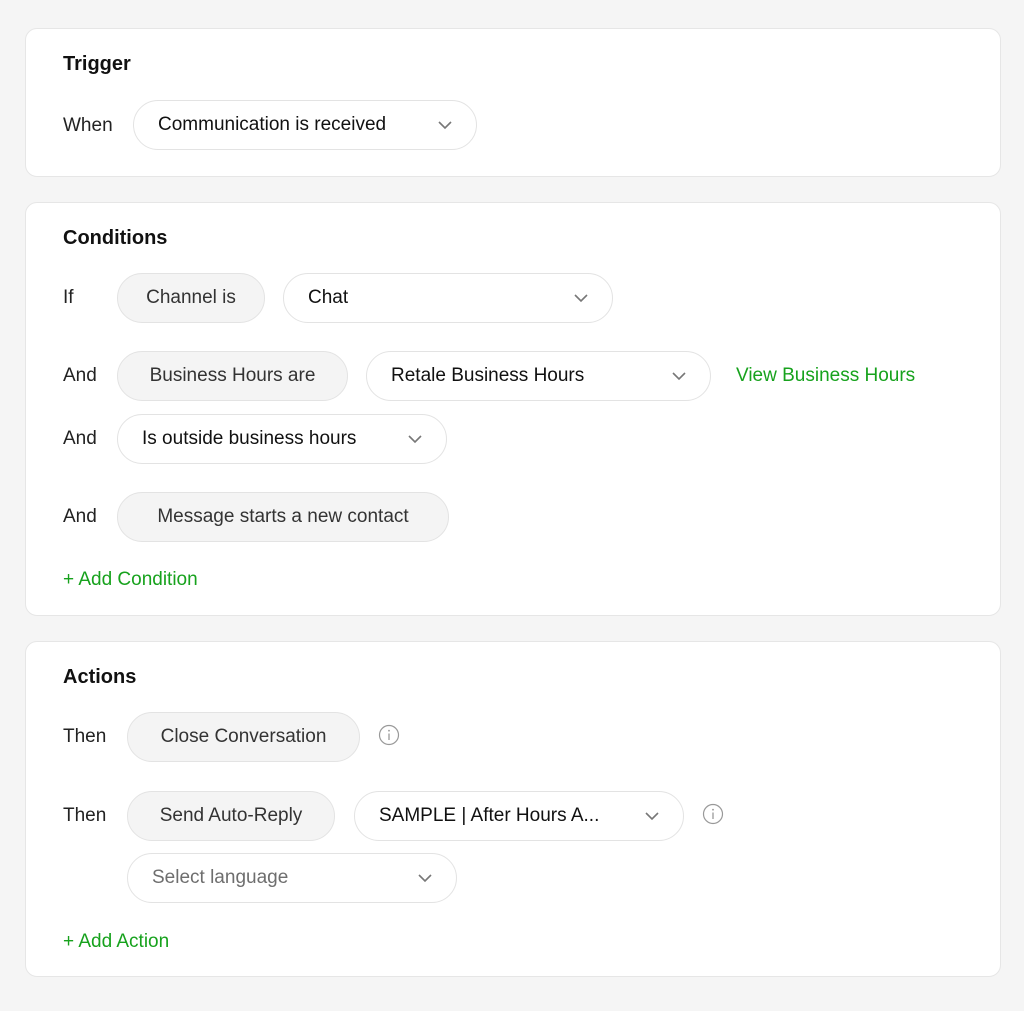 Image resolution: width=1024 pixels, height=1011 pixels. What do you see at coordinates (115, 238) in the screenshot?
I see `conditions-title: Conditions` at bounding box center [115, 238].